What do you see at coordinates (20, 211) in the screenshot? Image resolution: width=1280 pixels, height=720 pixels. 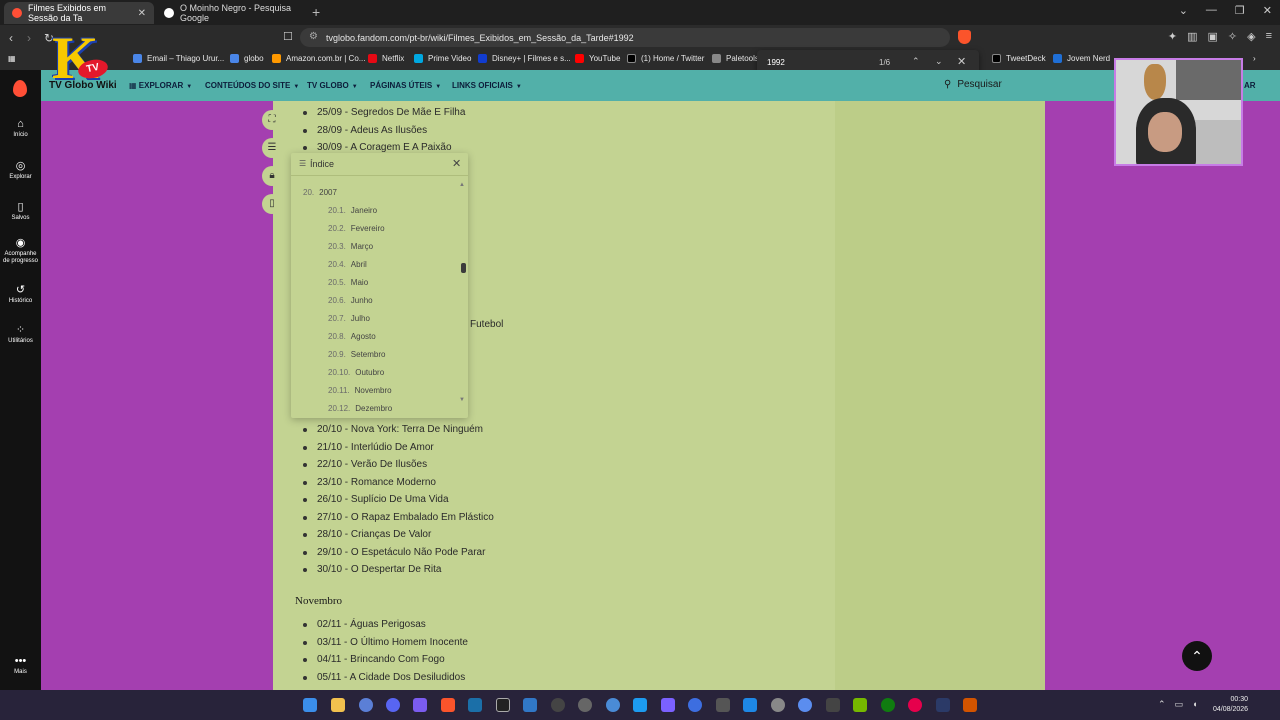 I see `rail-saved: ▯ Salvos` at bounding box center [20, 211].